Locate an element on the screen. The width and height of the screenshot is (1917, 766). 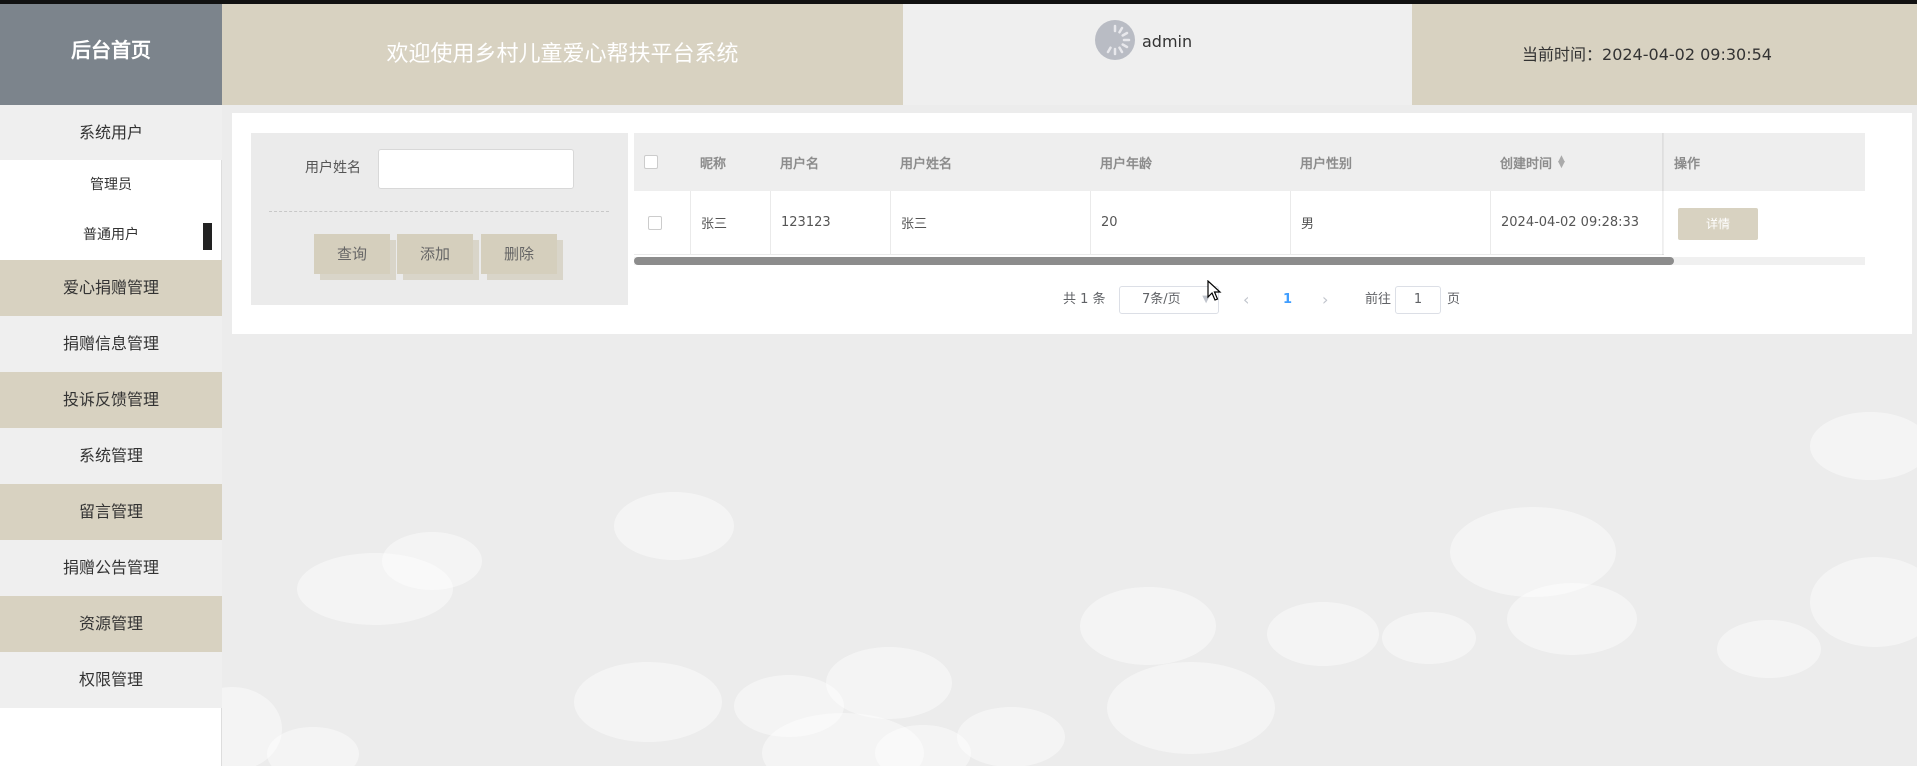
delete-button: 删除 is located at coordinates (519, 254).